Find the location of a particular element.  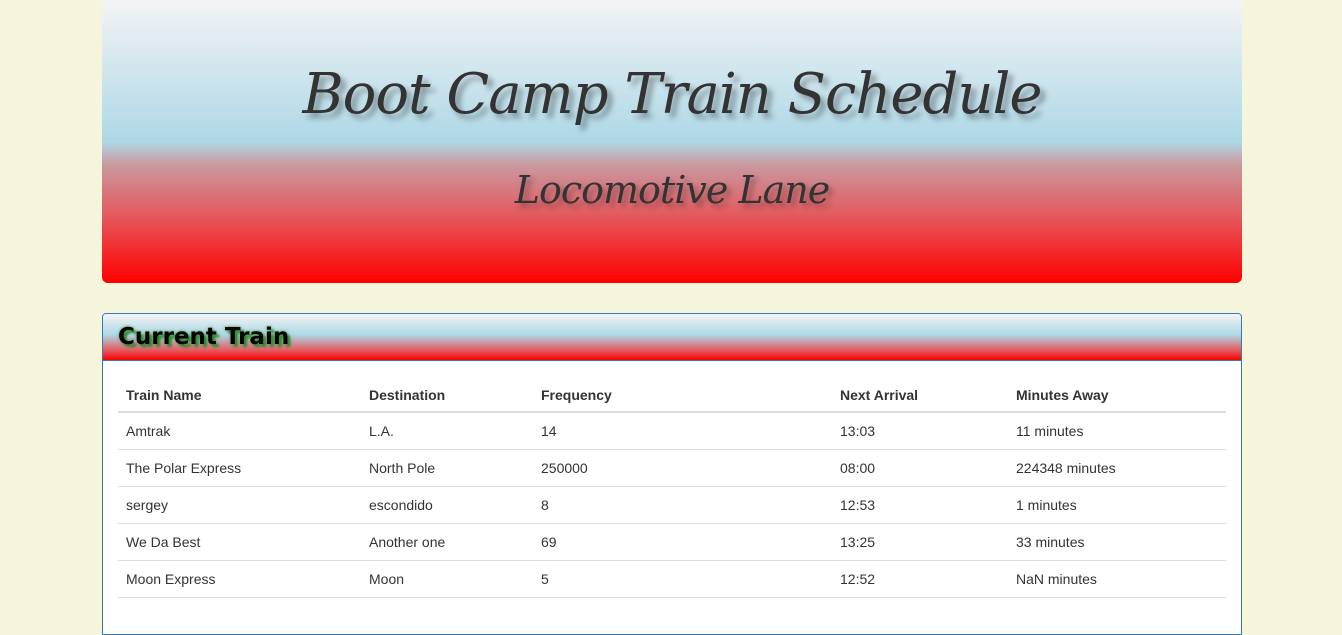

frequency-cell: 250000 is located at coordinates (682, 468).